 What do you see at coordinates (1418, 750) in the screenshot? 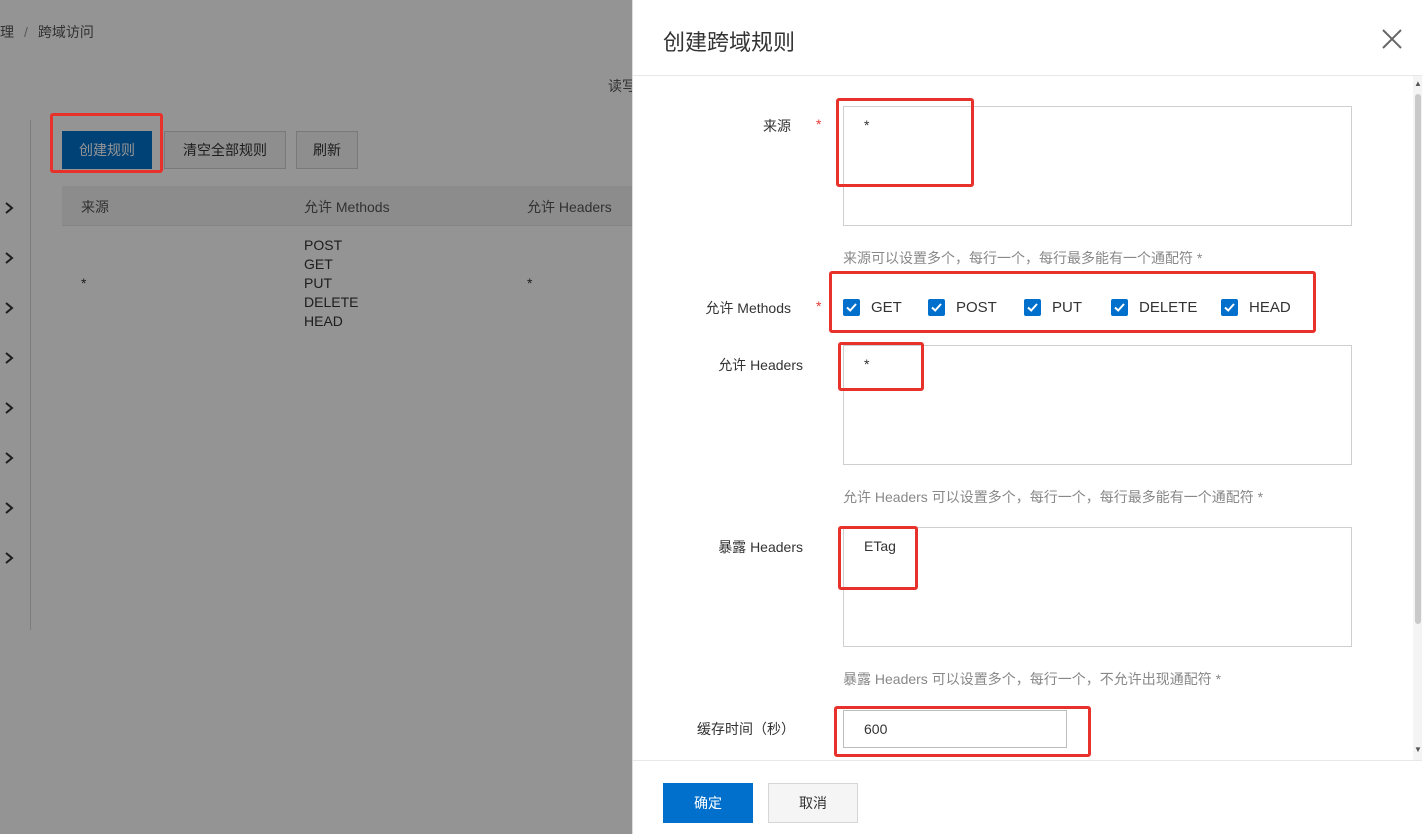
I see `scroll-down-icon: ▼` at bounding box center [1418, 750].